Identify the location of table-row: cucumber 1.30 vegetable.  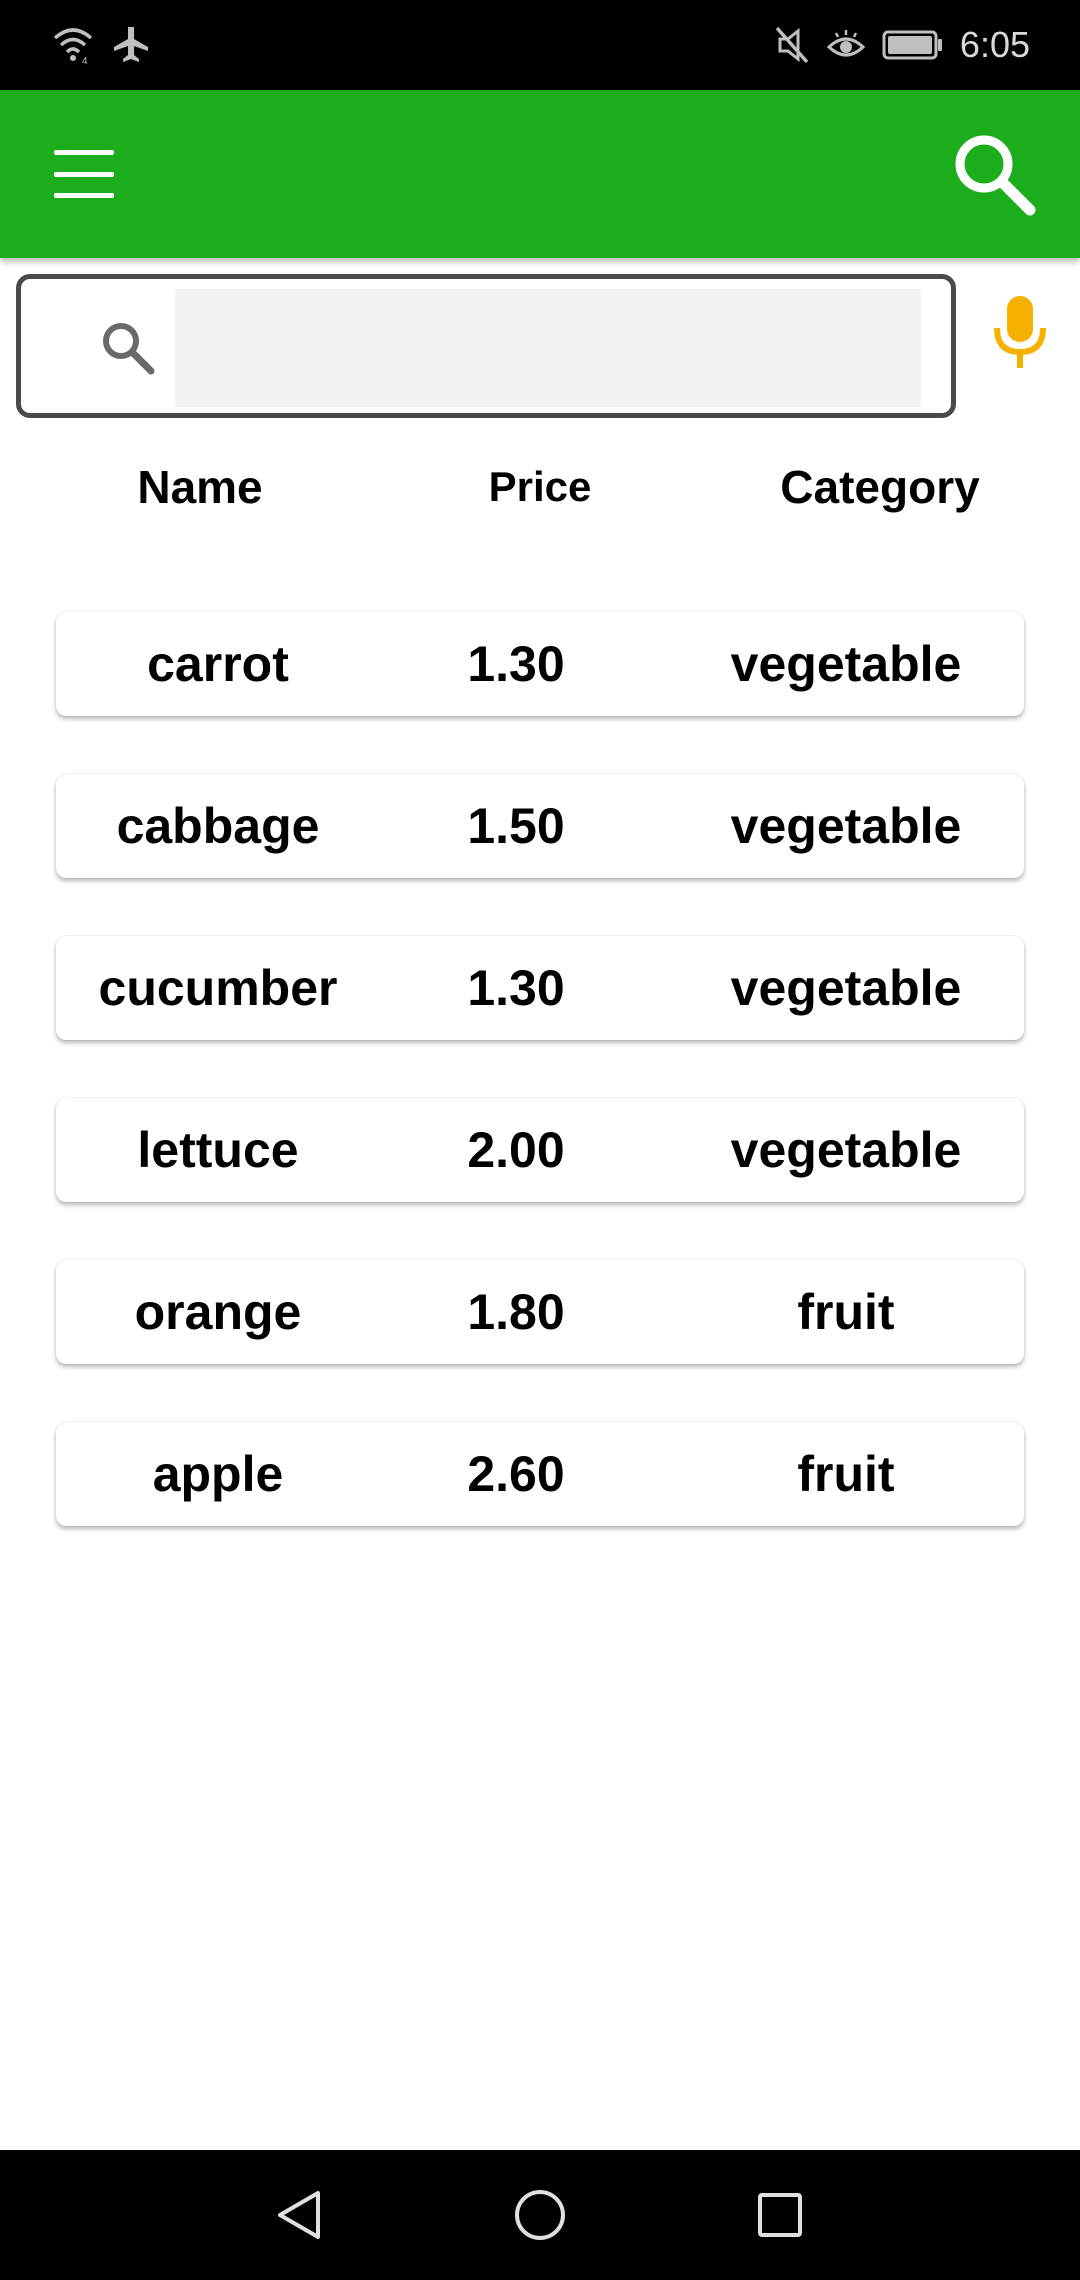
(540, 988).